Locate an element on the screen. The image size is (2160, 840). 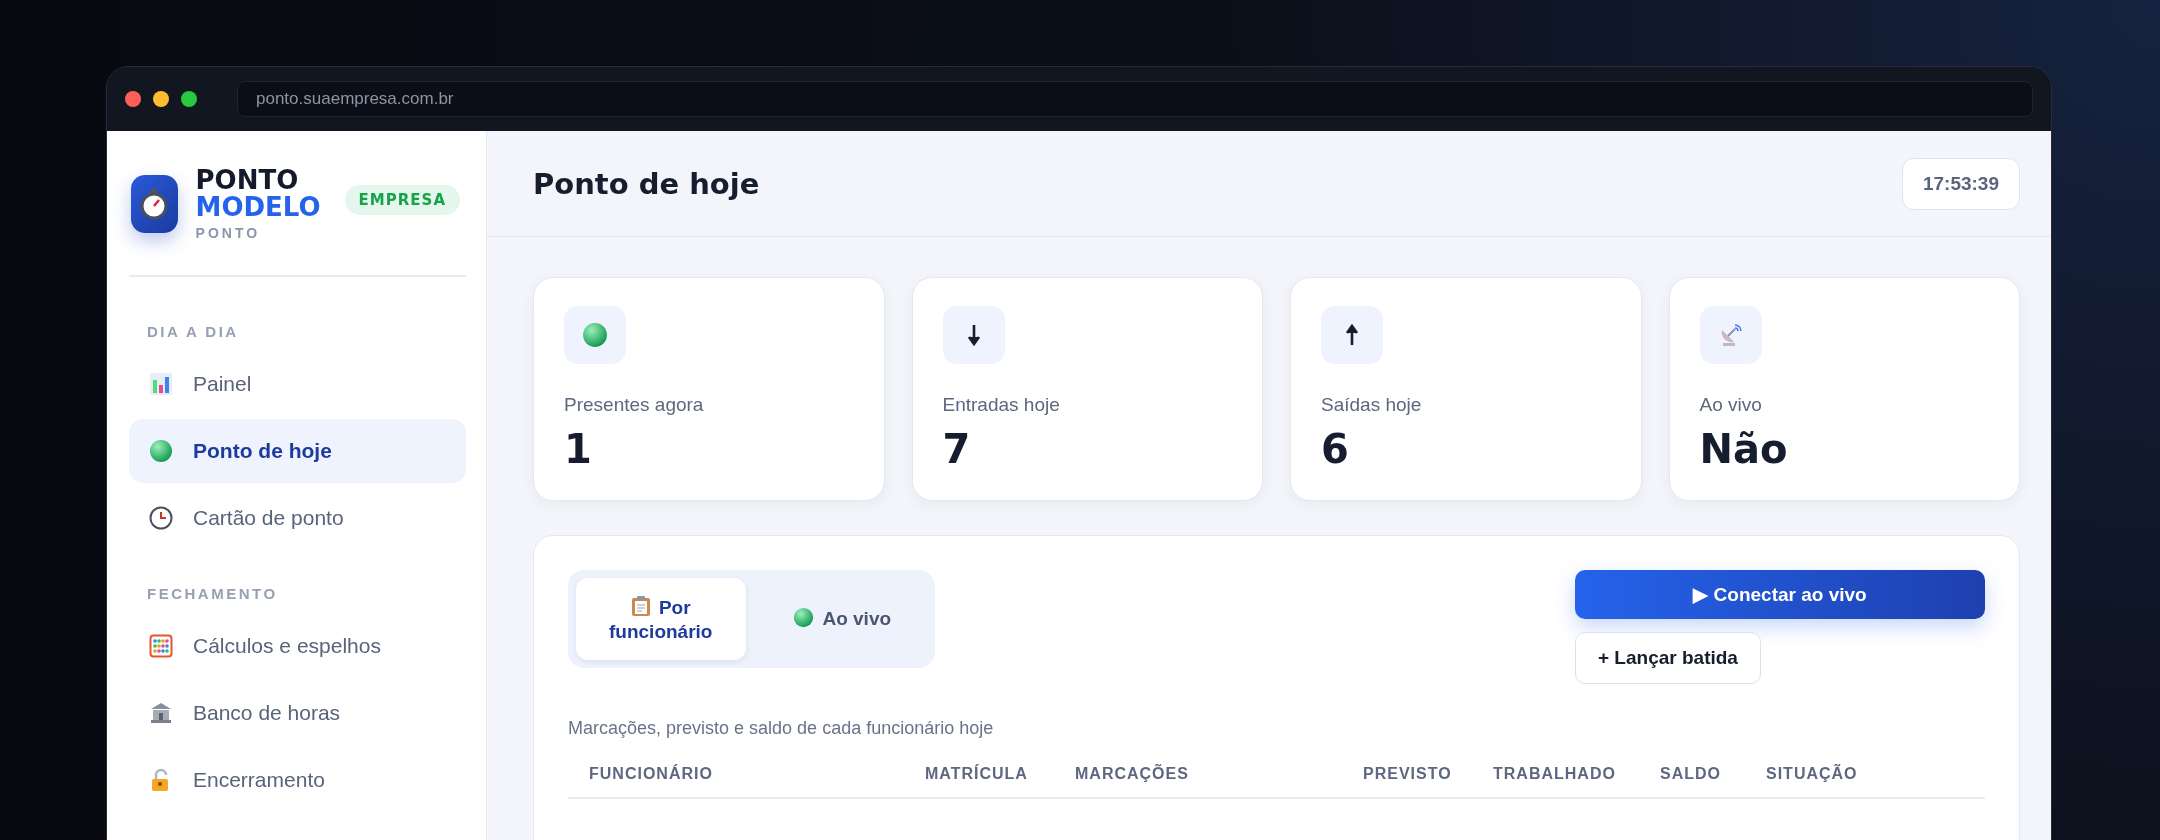
sidebar-item: Ponto de hoje is located at coordinates (297, 451).